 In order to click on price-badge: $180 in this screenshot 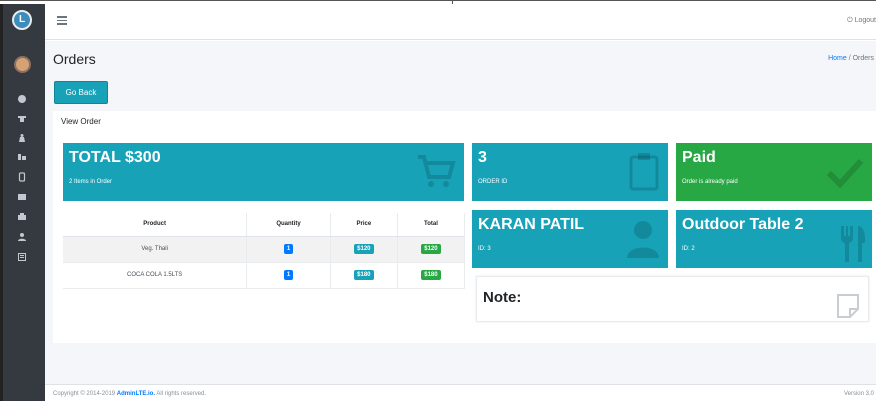, I will do `click(364, 275)`.